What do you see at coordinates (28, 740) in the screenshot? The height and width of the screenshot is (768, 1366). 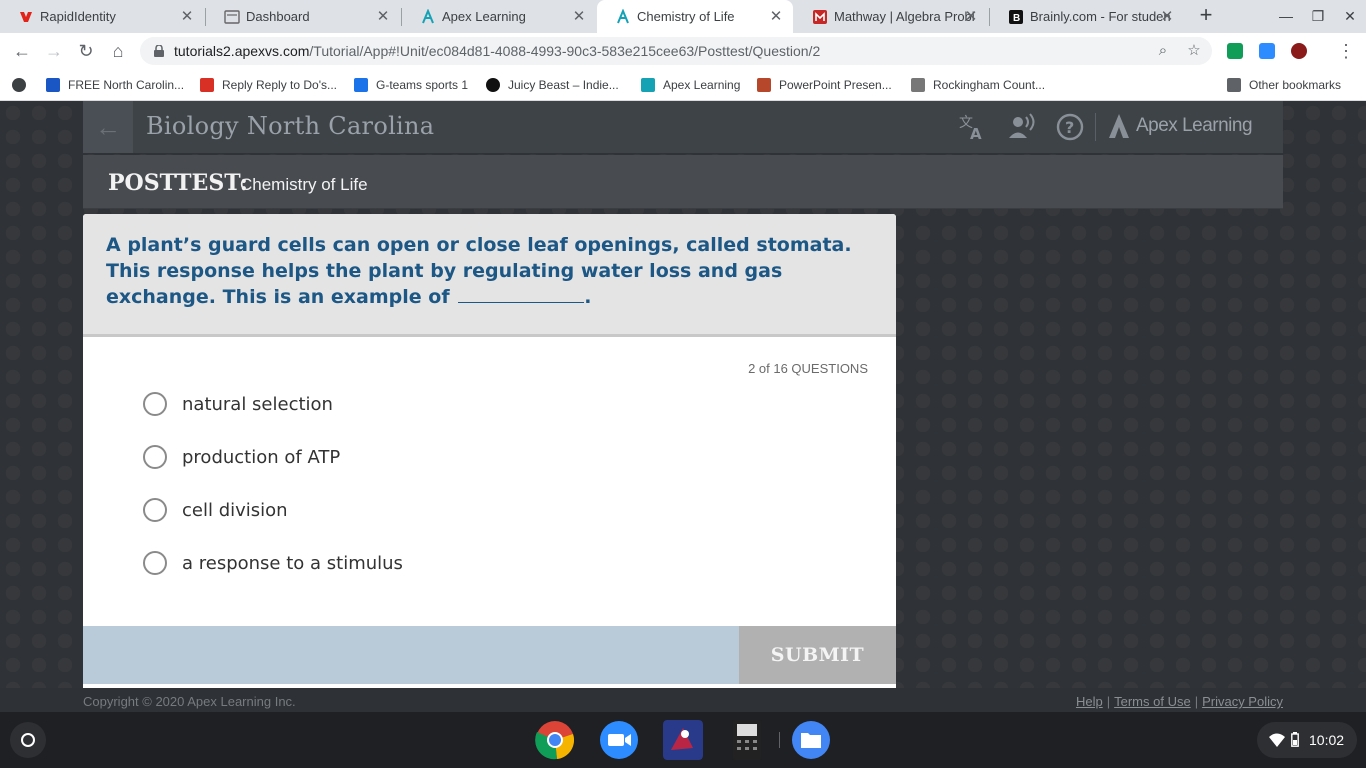 I see `launcher-button` at bounding box center [28, 740].